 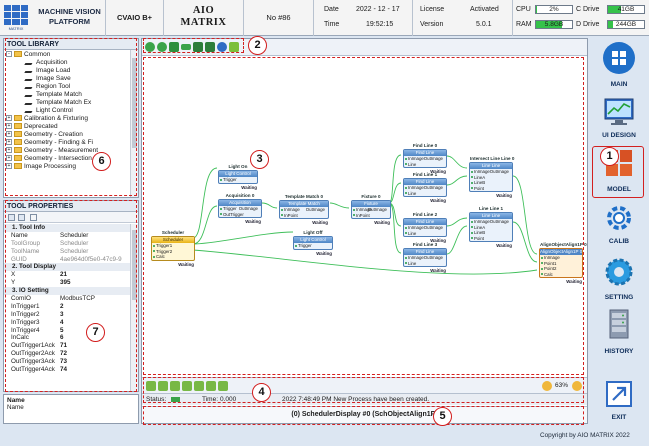 I want to click on property-row: InTrigger3 4, so click(x=67, y=323).